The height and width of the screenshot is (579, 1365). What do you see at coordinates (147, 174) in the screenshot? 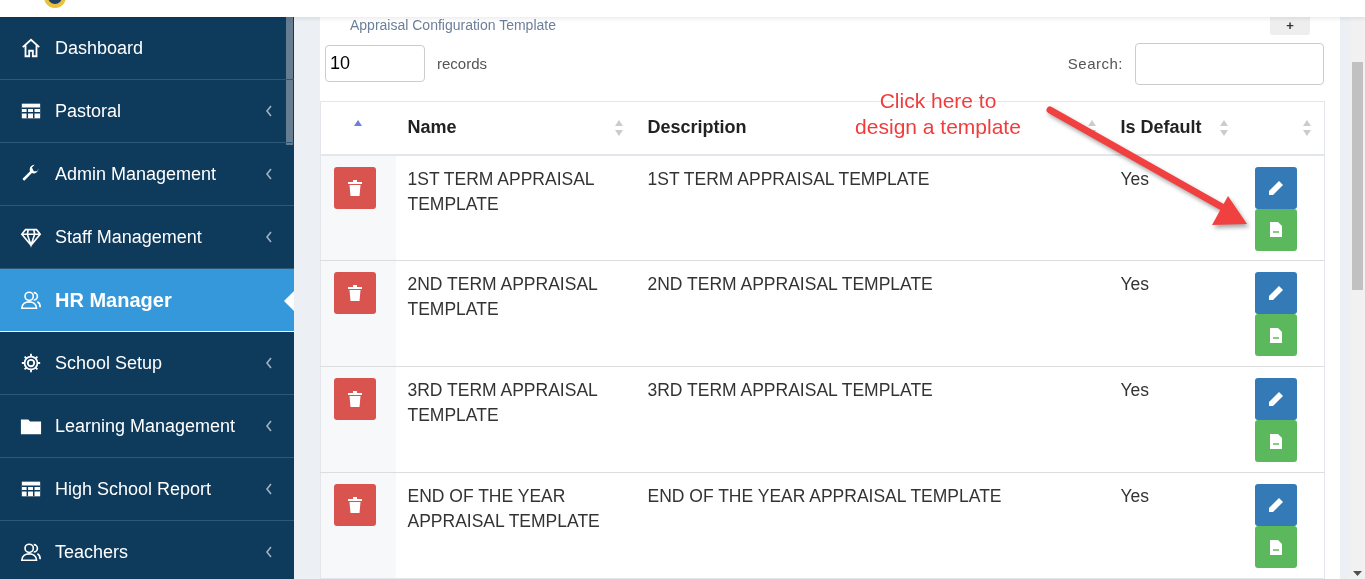
I see `sidebar-item: Admin Management` at bounding box center [147, 174].